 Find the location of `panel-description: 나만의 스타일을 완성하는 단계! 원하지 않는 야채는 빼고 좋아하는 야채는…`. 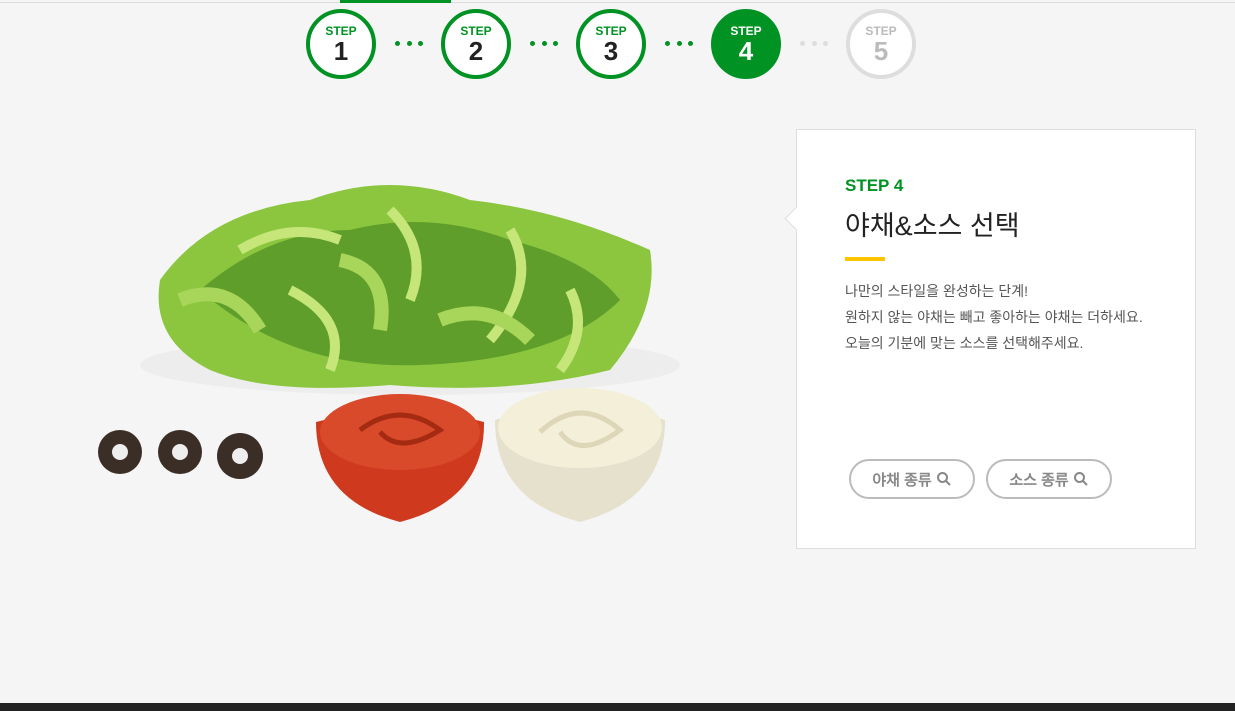

panel-description: 나만의 스타일을 완성하는 단계! 원하지 않는 야채는 빼고 좋아하는 야채는… is located at coordinates (994, 317).